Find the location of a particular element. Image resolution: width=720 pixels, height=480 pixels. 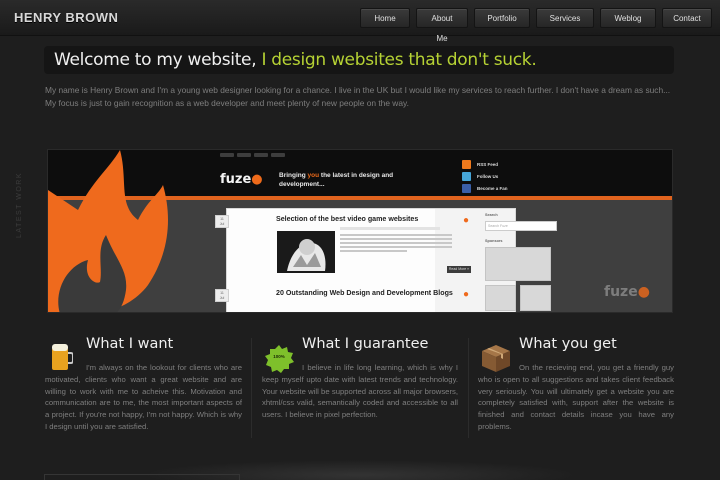

sidebar-search-box: Search Fuze is located at coordinates (521, 226).